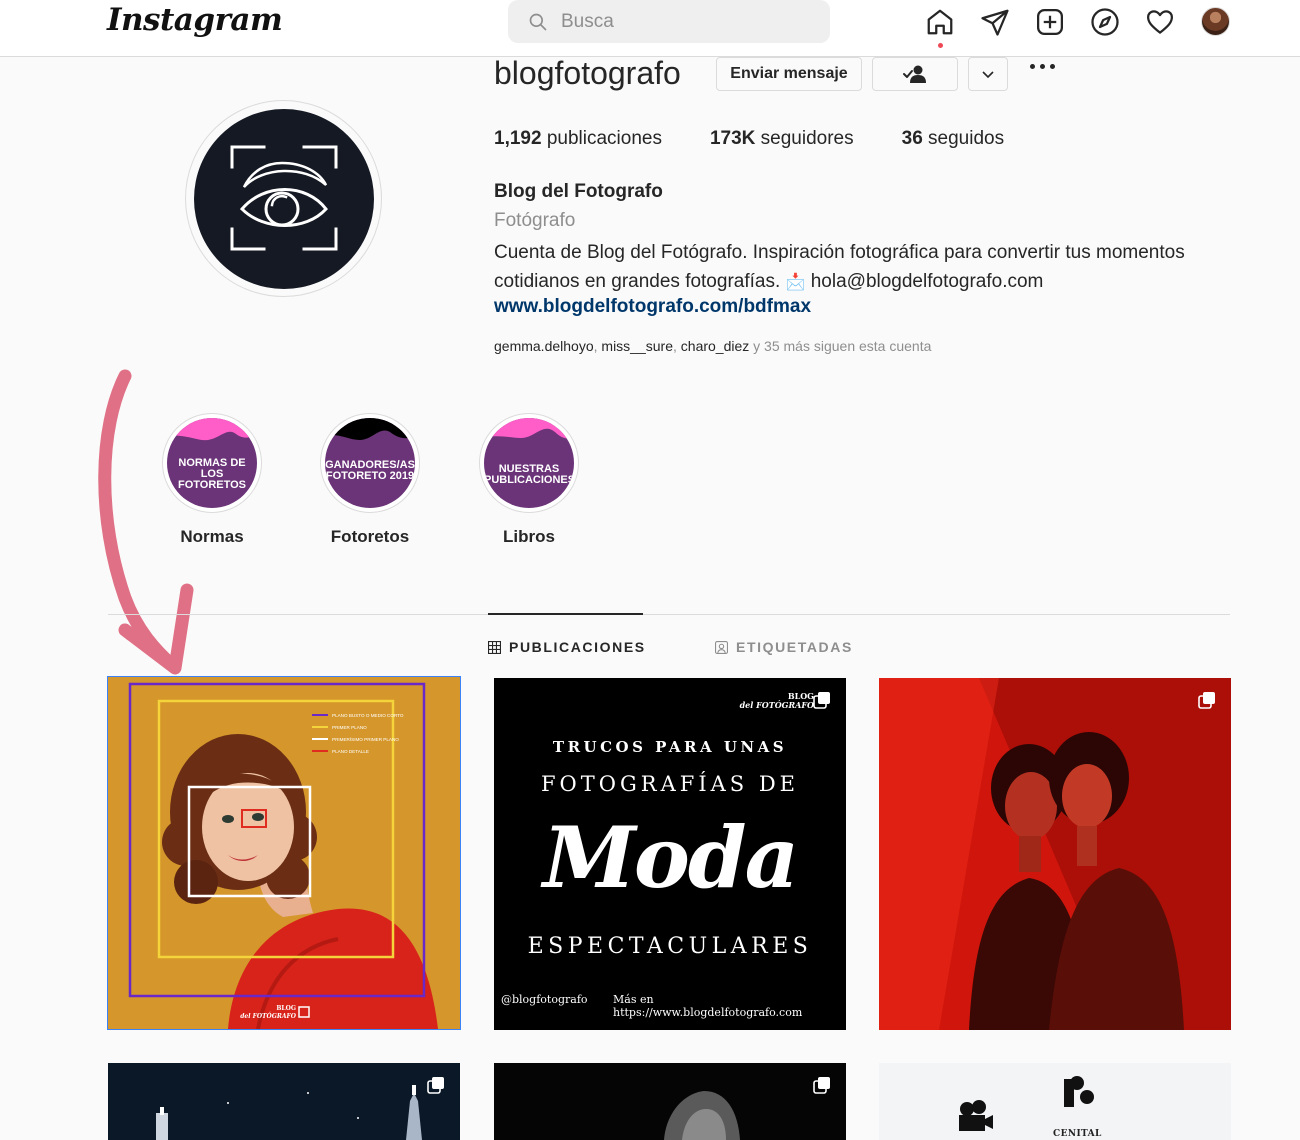 This screenshot has width=1300, height=1140. What do you see at coordinates (670, 784) in the screenshot?
I see `post-title-line: FOTOGRAFÍAS DE` at bounding box center [670, 784].